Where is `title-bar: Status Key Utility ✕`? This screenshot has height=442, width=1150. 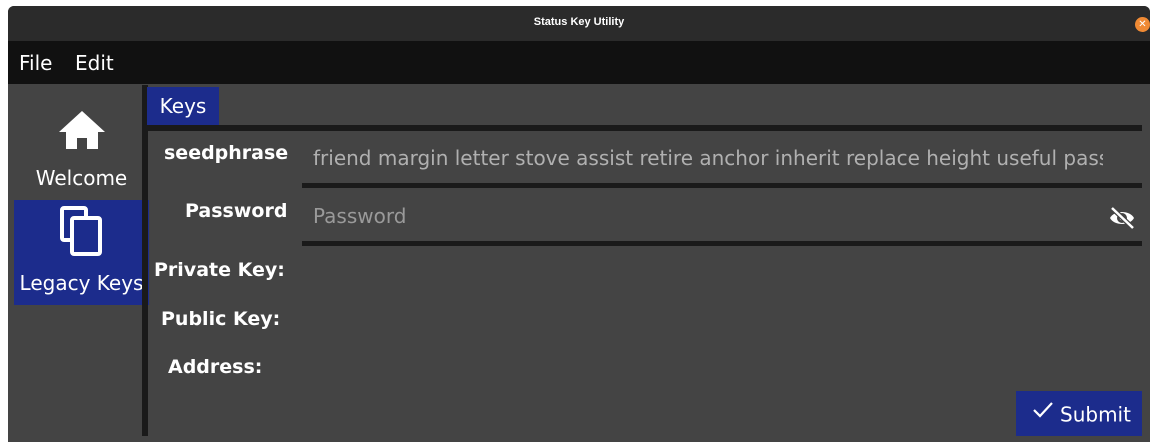 title-bar: Status Key Utility ✕ is located at coordinates (579, 23).